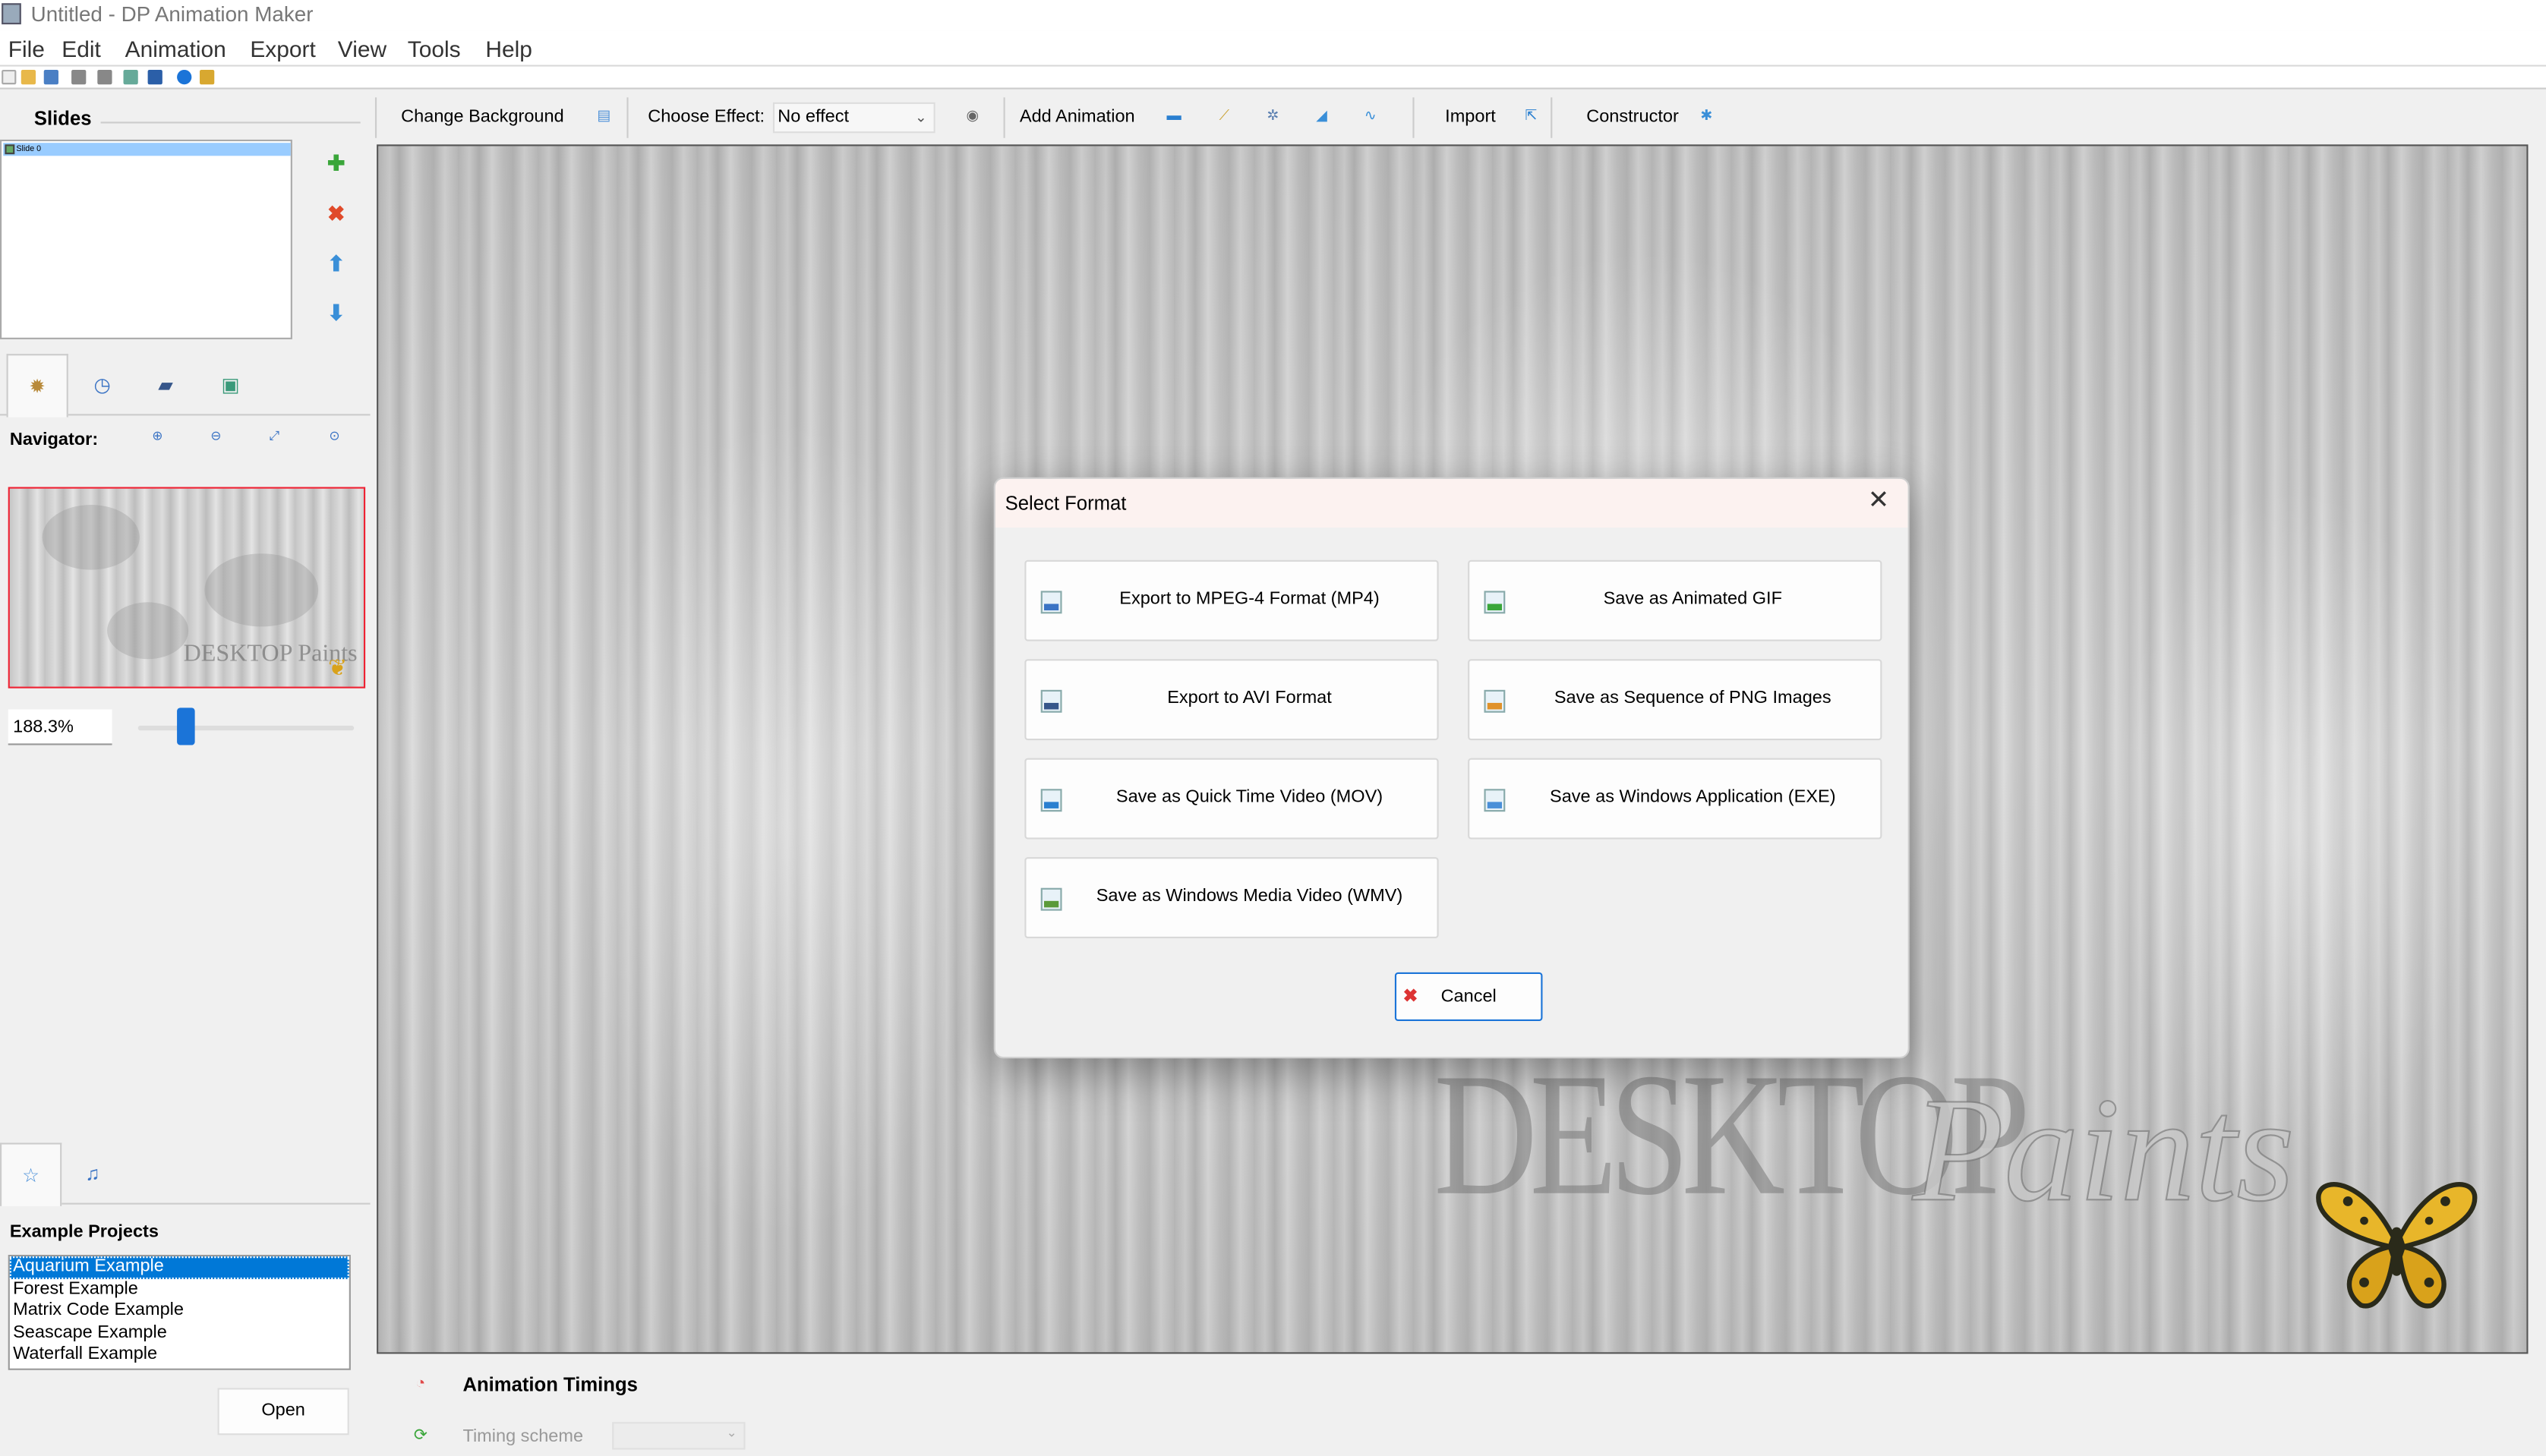  Describe the element at coordinates (523, 1436) in the screenshot. I see `timing-scheme-label: Timing scheme` at that location.